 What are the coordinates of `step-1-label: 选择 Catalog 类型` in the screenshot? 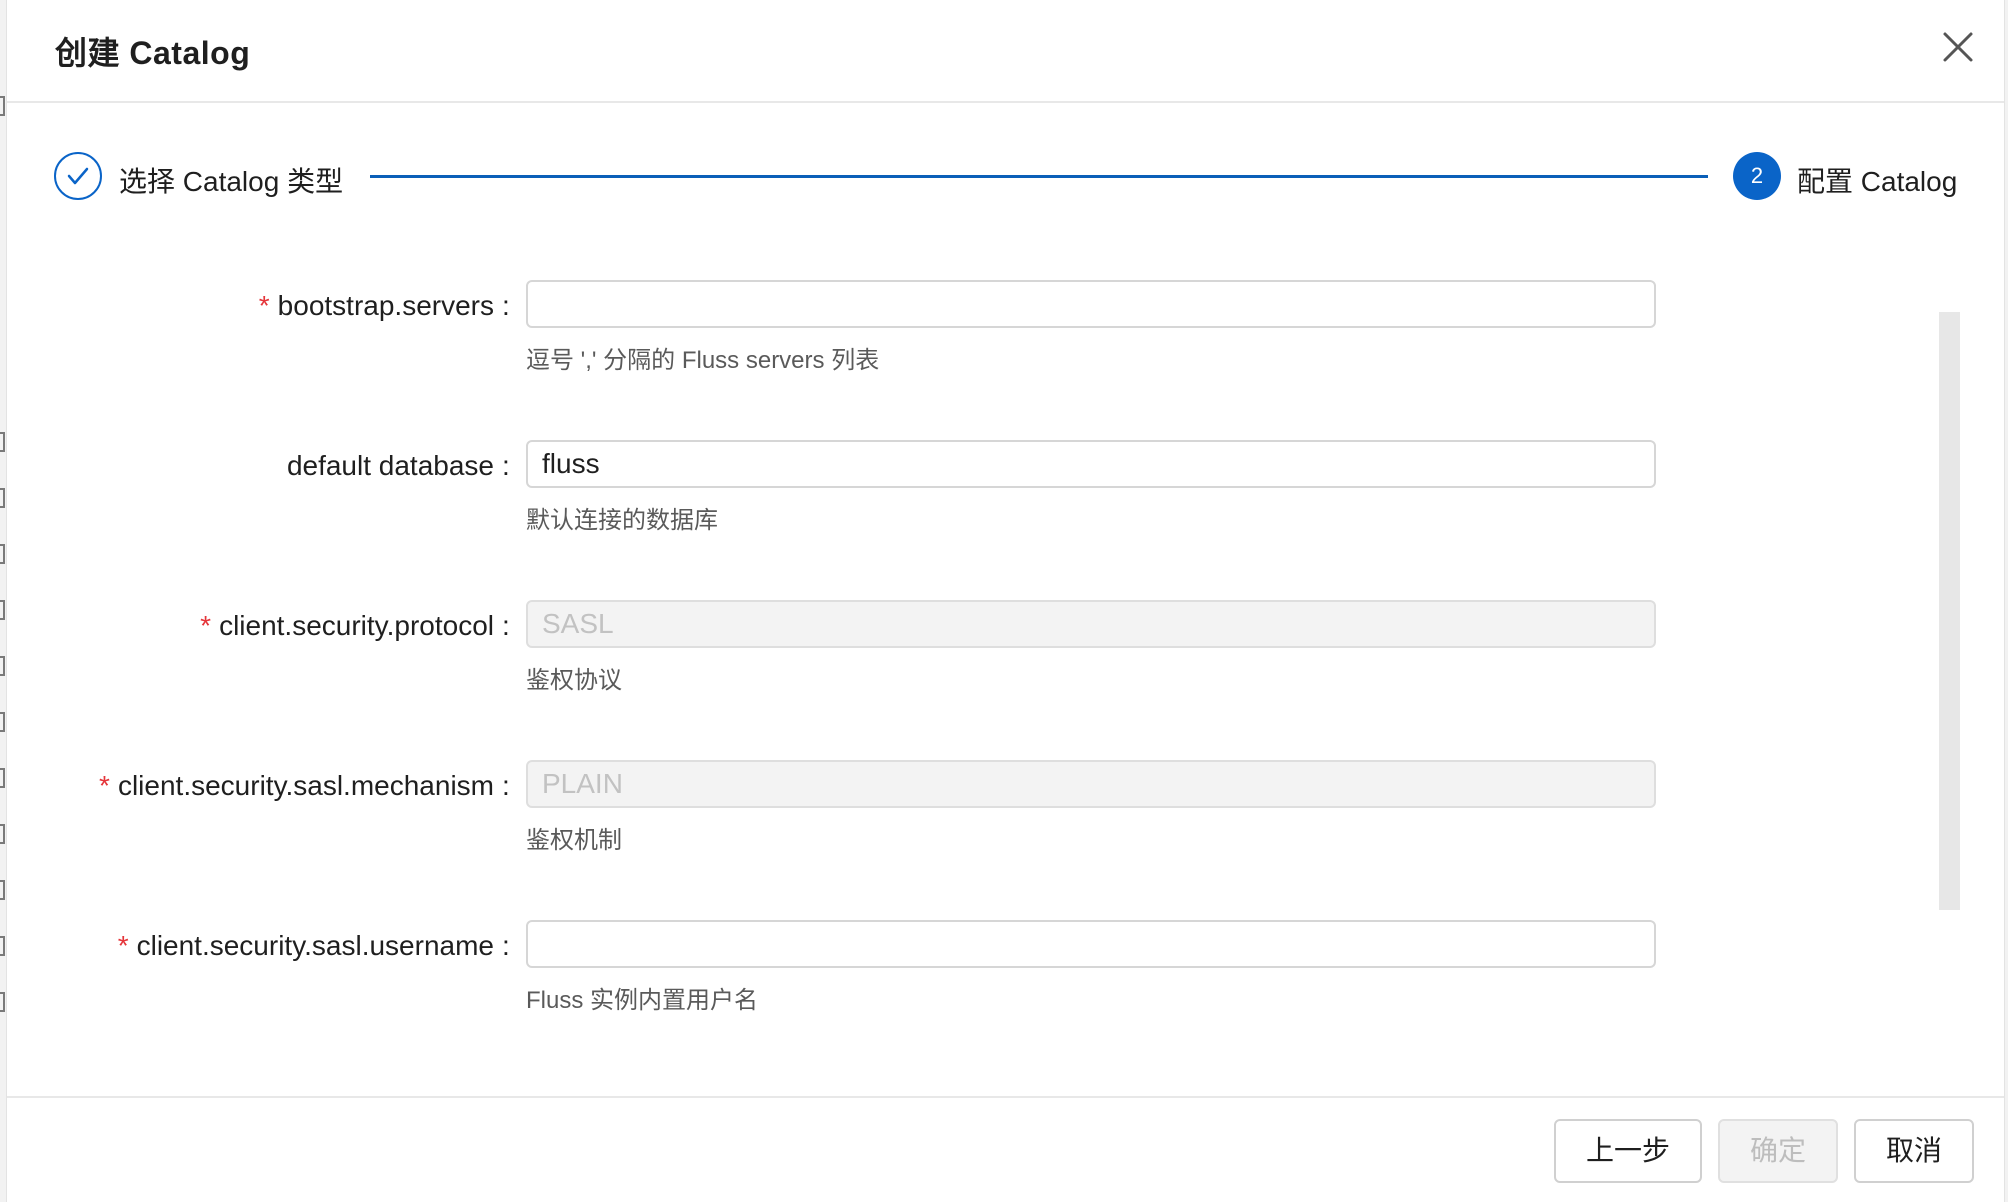 It's located at (231, 181).